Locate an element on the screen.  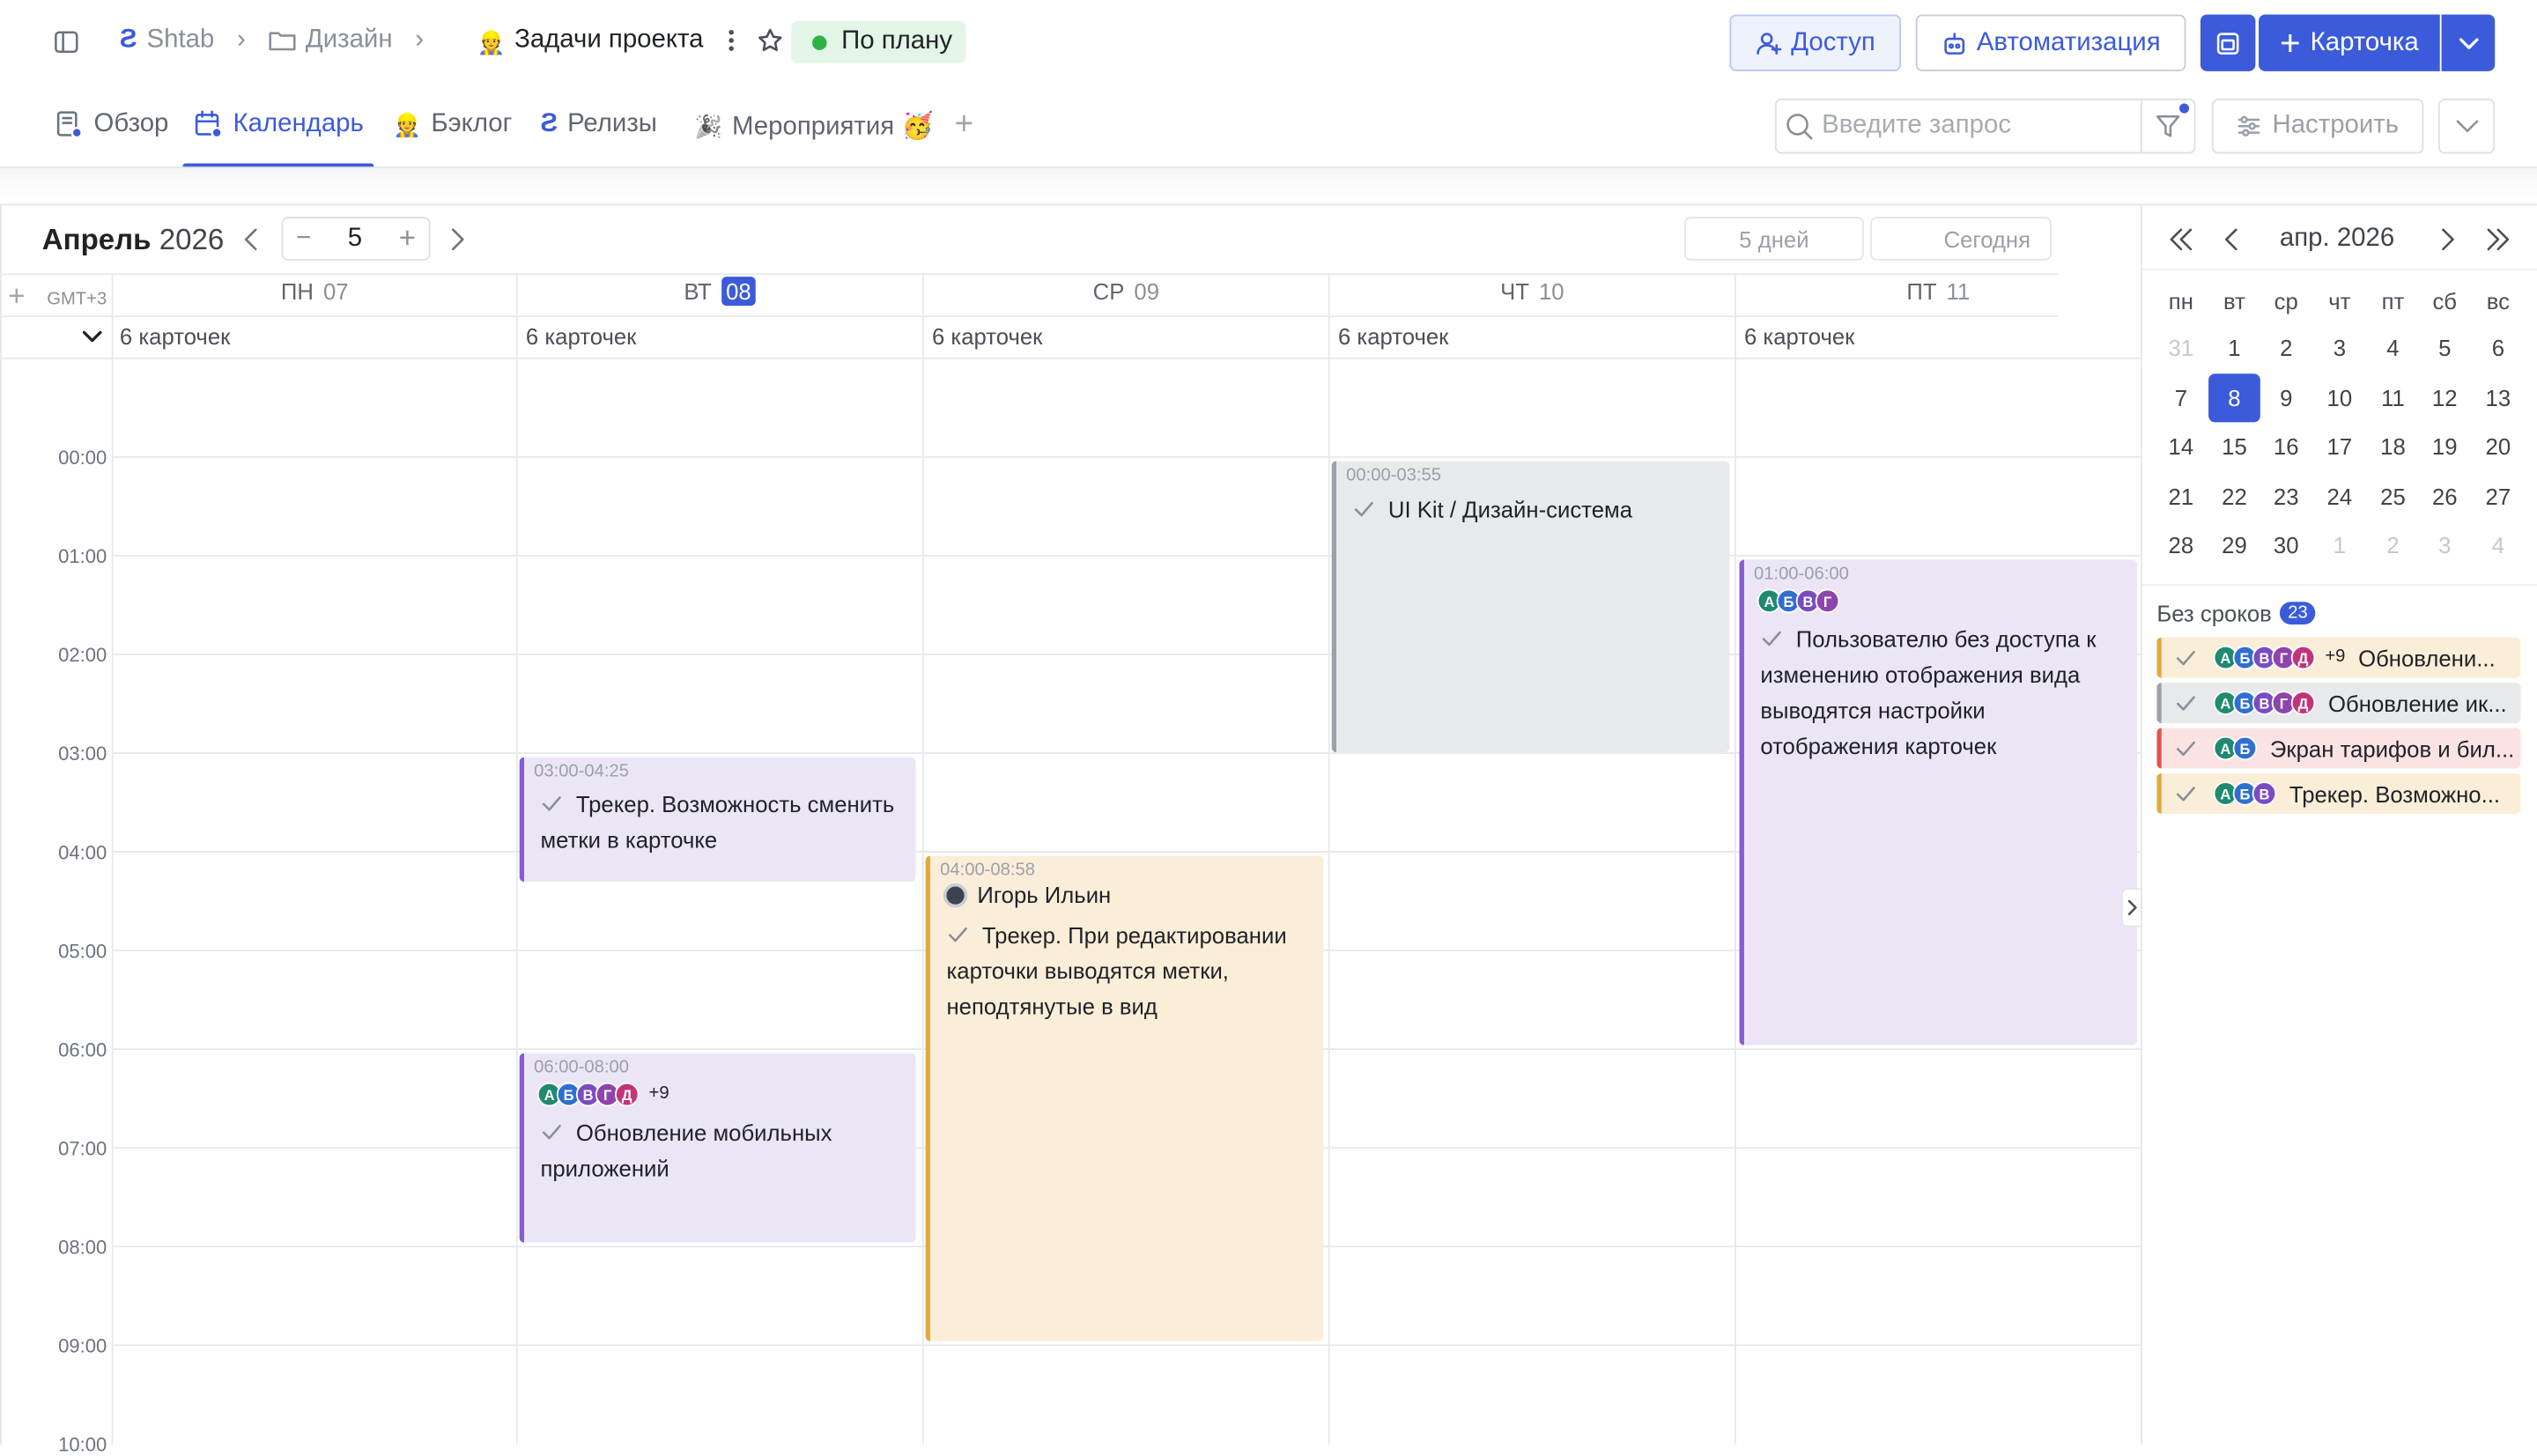
mini-calendar-day: 10 is located at coordinates (2339, 397).